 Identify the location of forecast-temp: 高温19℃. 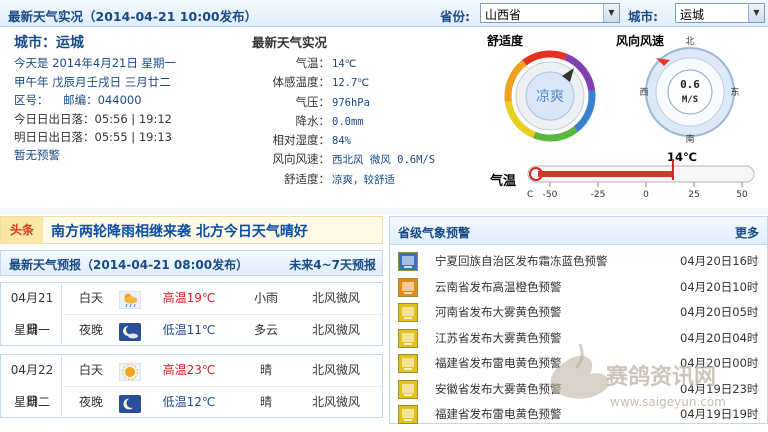
(189, 298).